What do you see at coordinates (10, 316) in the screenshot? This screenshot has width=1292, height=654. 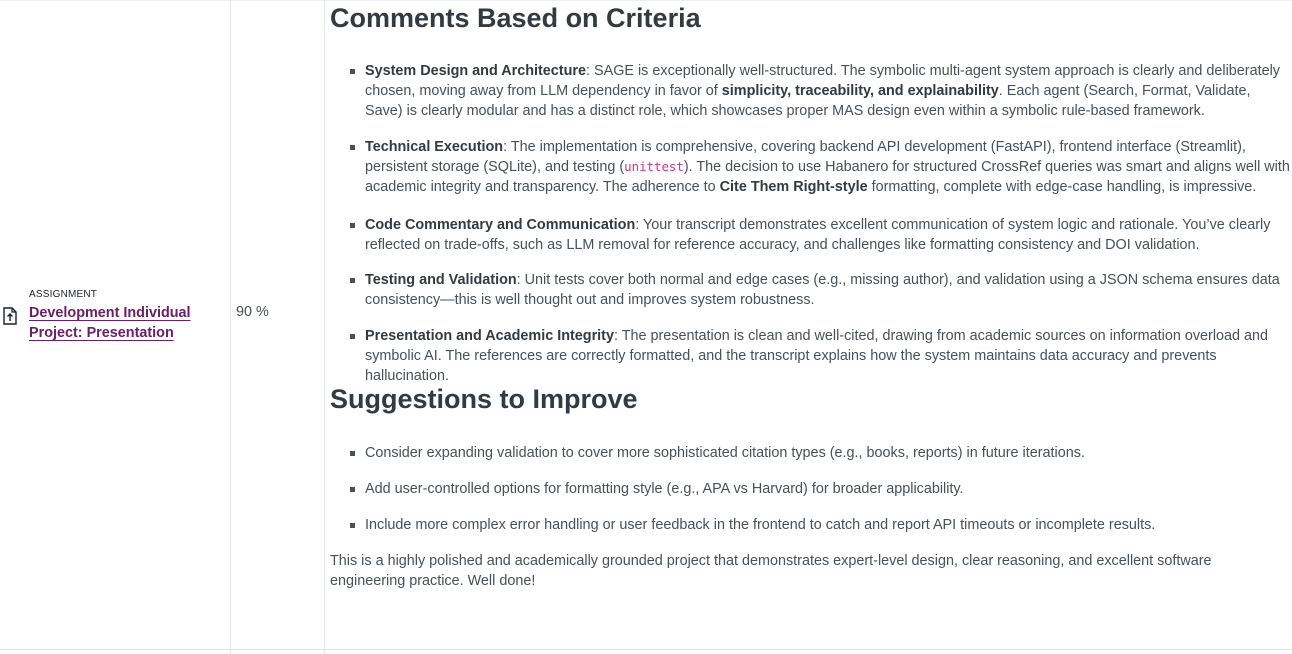 I see `assignment-icon` at bounding box center [10, 316].